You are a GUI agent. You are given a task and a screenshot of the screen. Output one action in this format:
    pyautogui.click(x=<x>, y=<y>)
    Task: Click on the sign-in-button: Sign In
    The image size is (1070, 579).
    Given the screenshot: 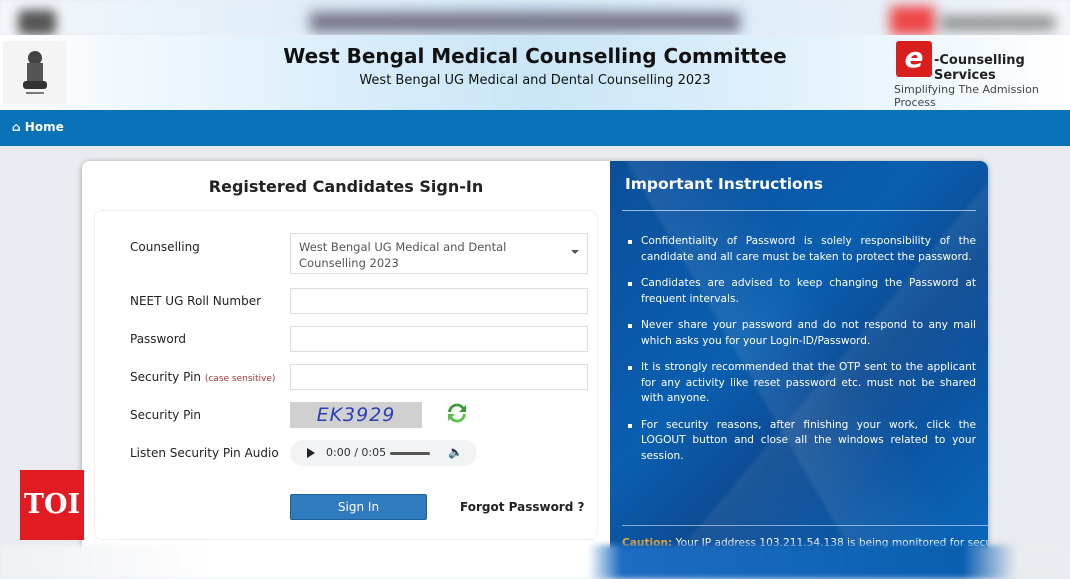 What is the action you would take?
    pyautogui.click(x=358, y=507)
    